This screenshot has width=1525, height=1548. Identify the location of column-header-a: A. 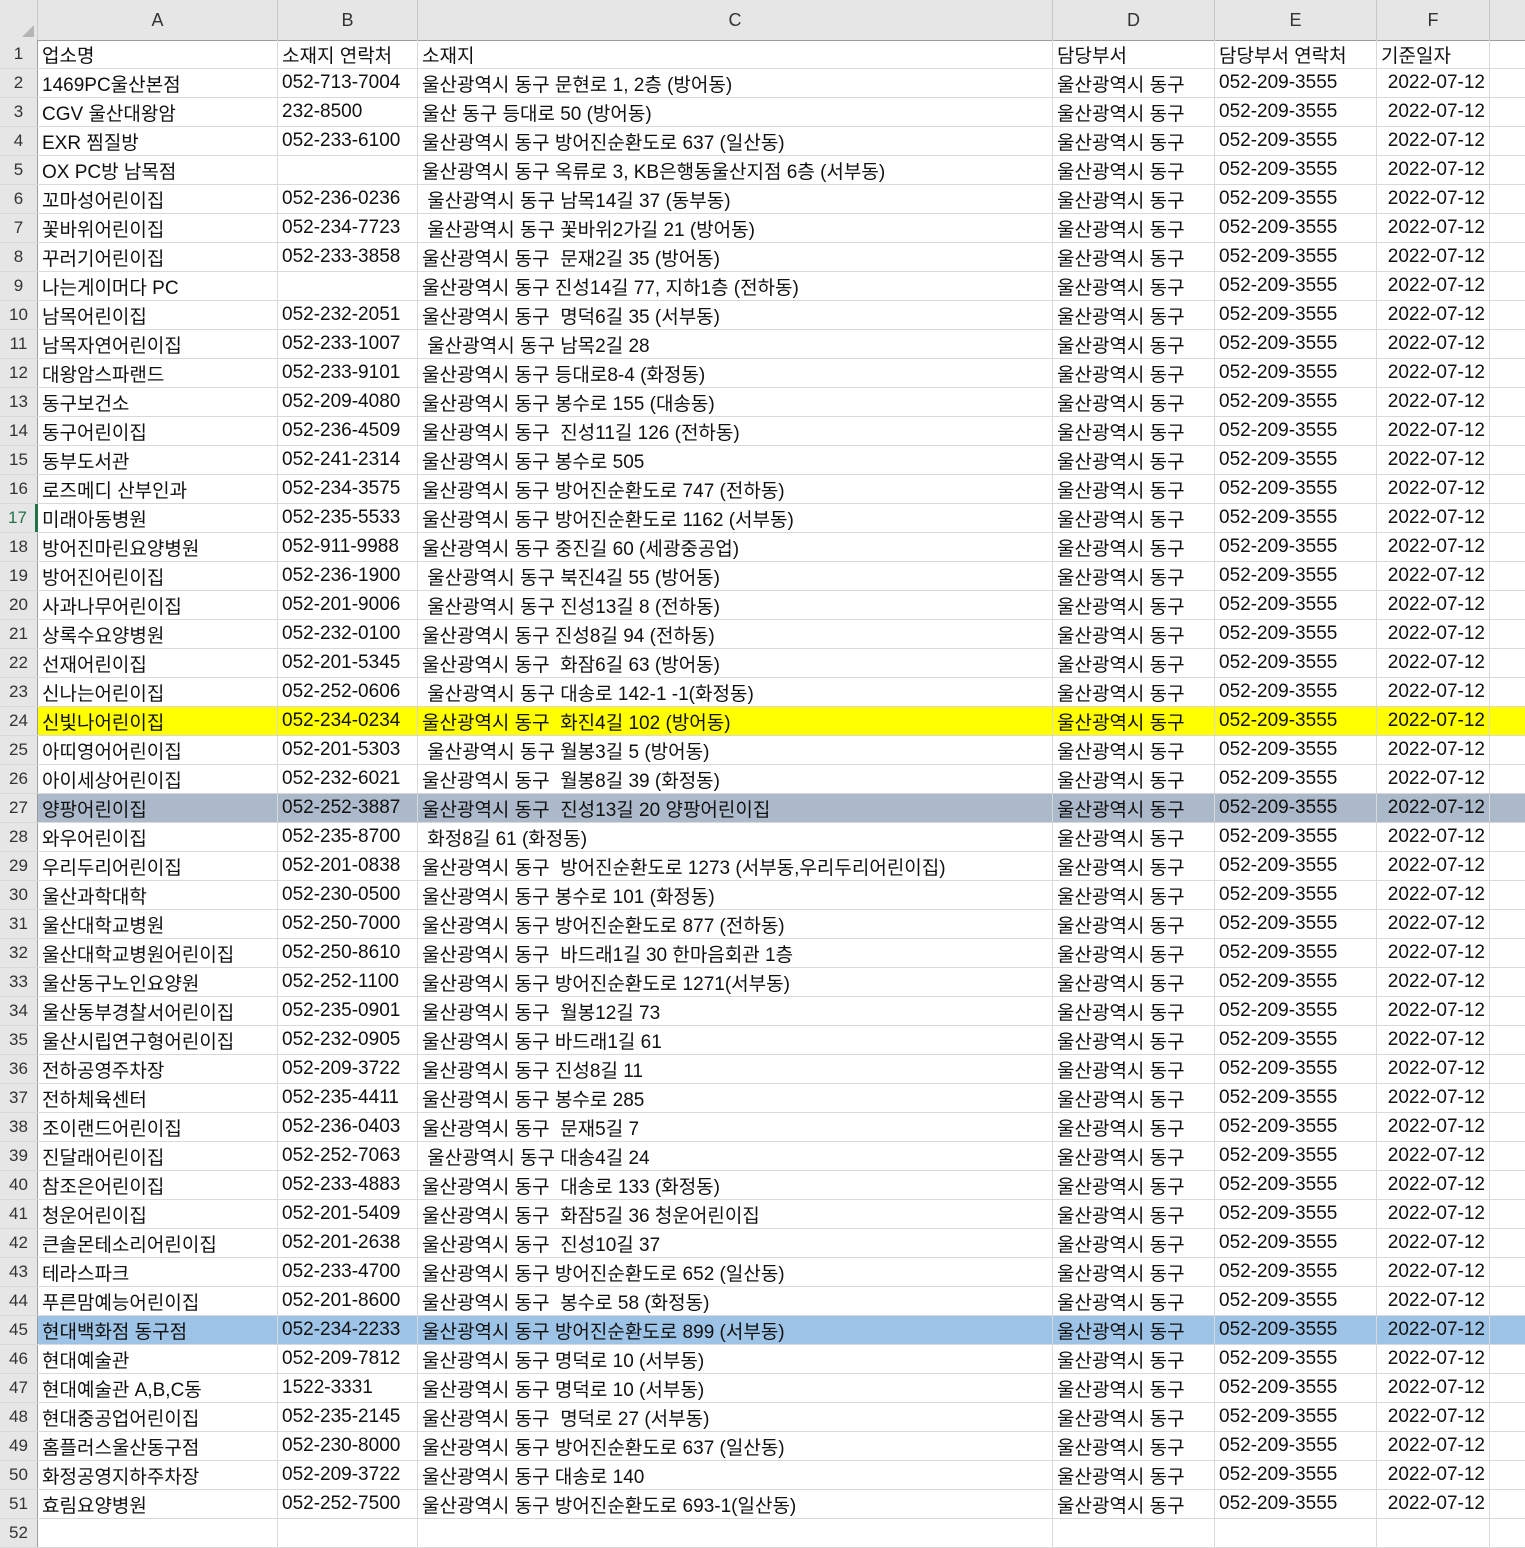
(158, 20).